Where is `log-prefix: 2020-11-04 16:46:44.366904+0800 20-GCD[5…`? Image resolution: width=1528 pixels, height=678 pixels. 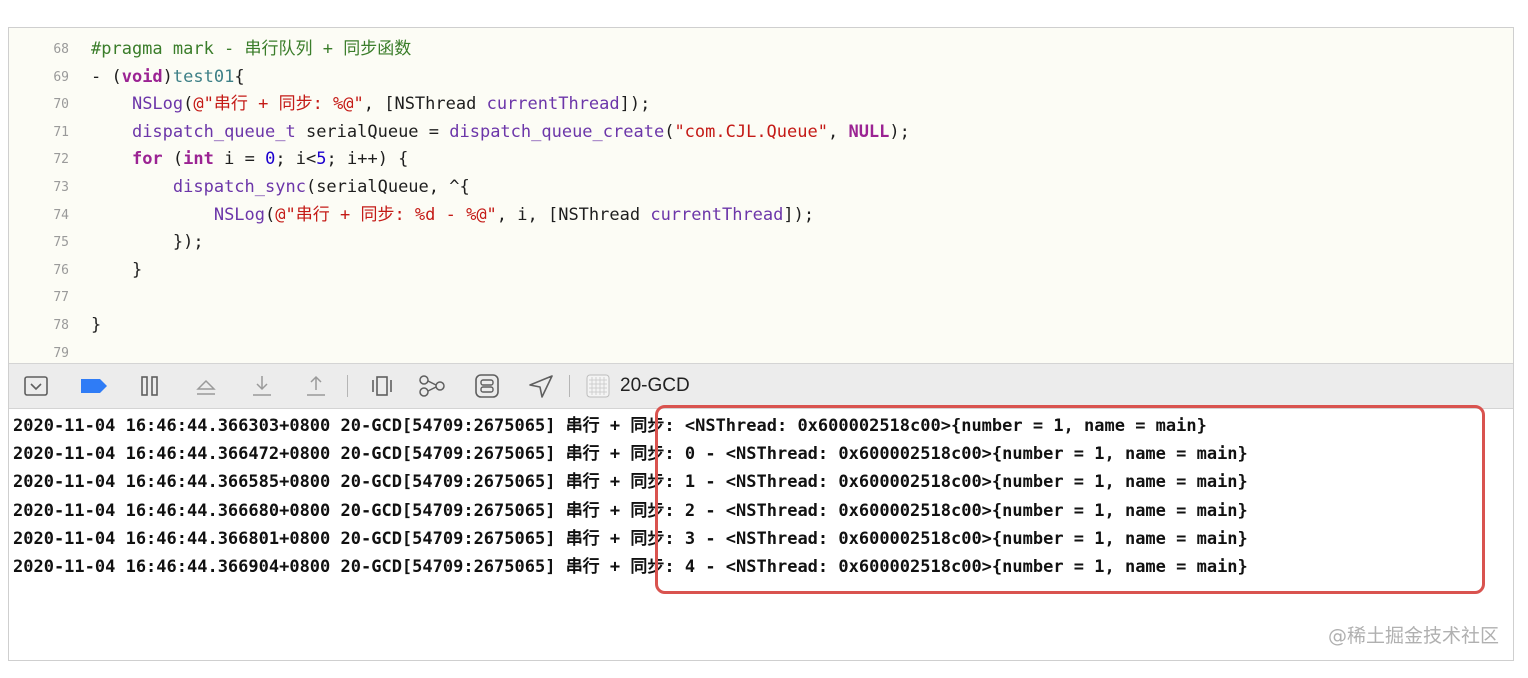
log-prefix: 2020-11-04 16:46:44.366904+0800 20-GCD[5… is located at coordinates (289, 567).